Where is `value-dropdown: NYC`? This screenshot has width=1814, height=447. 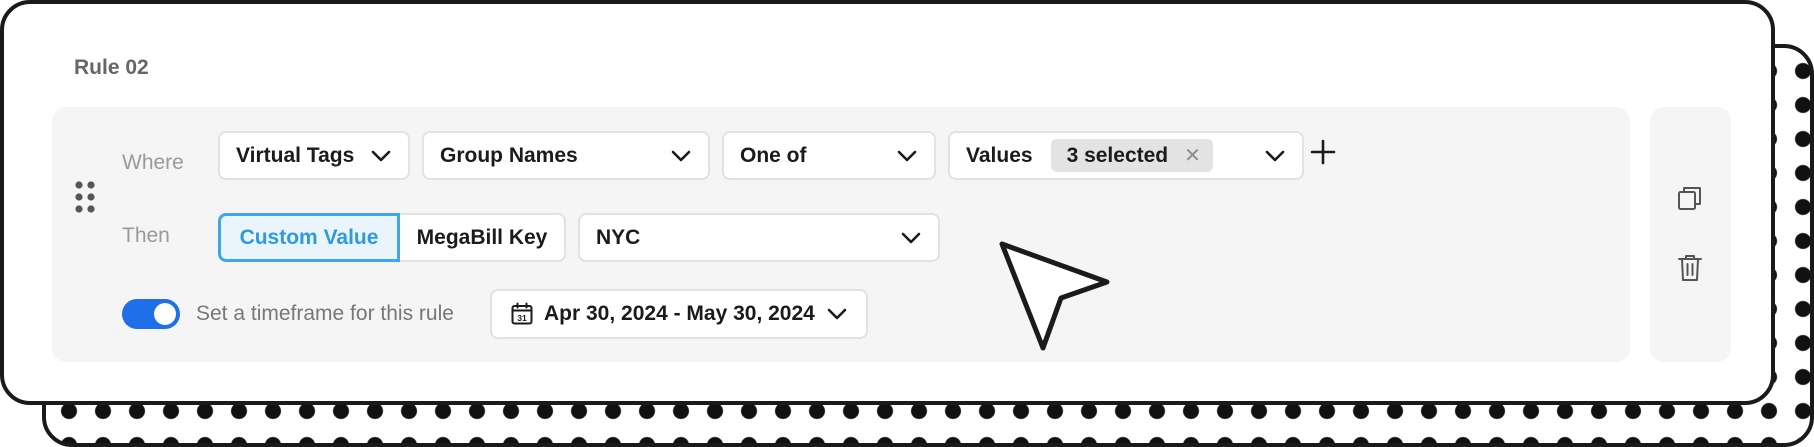 value-dropdown: NYC is located at coordinates (759, 237).